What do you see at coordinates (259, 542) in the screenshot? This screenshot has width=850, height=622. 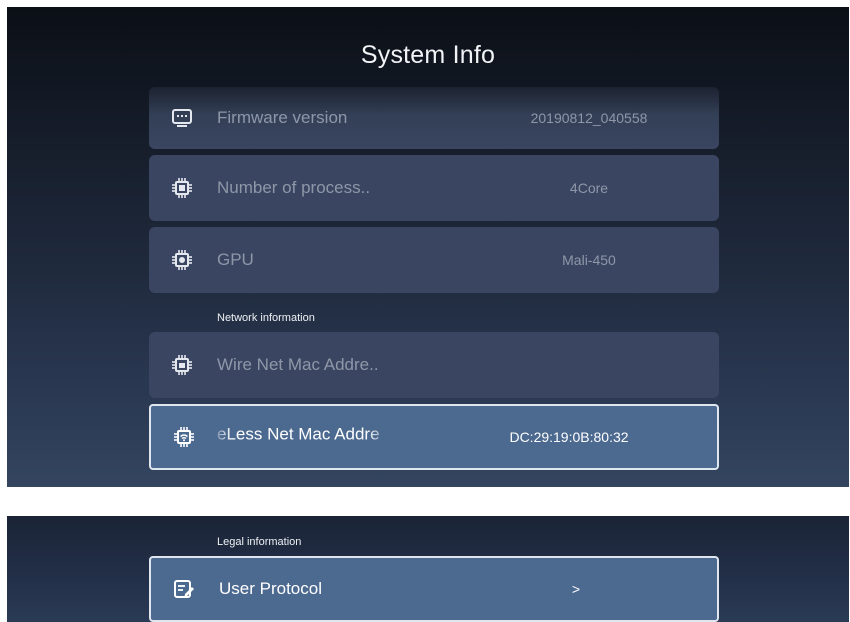 I see `section-label-legal: Legal information` at bounding box center [259, 542].